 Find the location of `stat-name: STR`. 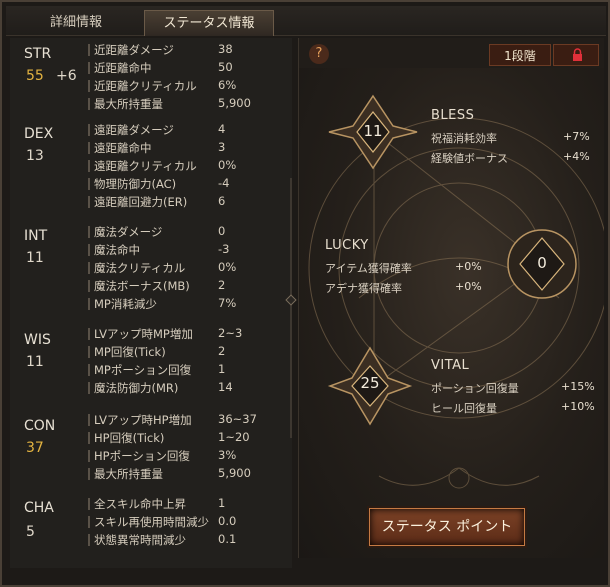

stat-name: STR is located at coordinates (38, 54).